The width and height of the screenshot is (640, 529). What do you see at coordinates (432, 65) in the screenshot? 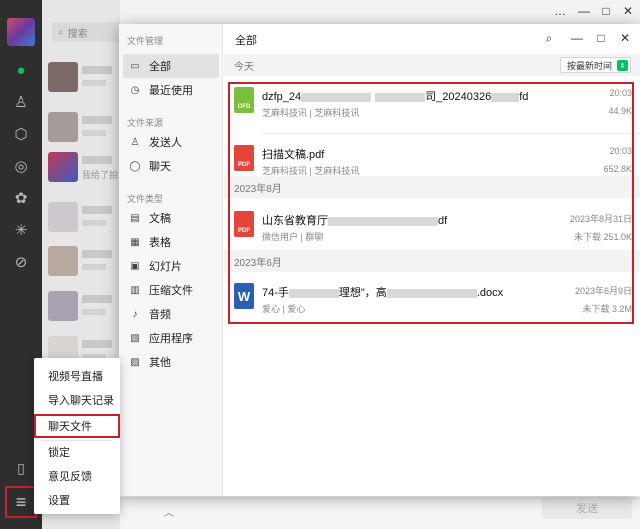
I see `section-header-today: 今天 按最新时间 ⇕` at bounding box center [432, 65].